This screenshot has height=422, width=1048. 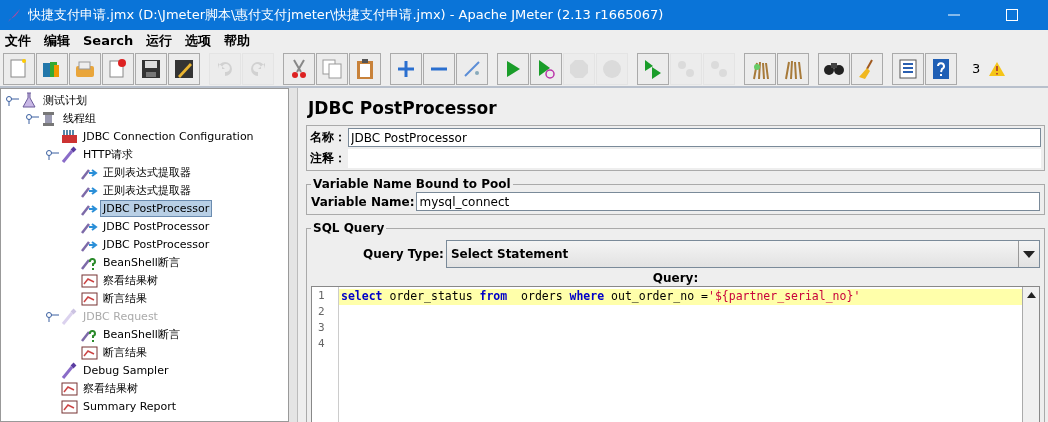 What do you see at coordinates (18, 40) in the screenshot?
I see `menu-item: 文件` at bounding box center [18, 40].